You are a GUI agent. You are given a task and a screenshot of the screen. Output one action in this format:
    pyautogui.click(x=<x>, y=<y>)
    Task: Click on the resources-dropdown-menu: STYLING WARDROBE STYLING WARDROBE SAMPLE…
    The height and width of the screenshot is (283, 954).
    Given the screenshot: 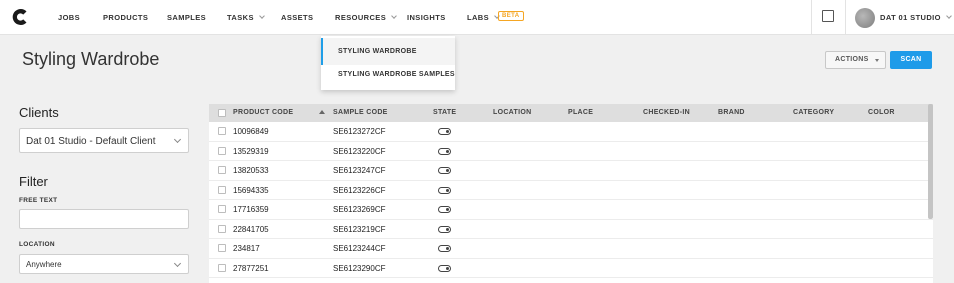 What is the action you would take?
    pyautogui.click(x=388, y=63)
    